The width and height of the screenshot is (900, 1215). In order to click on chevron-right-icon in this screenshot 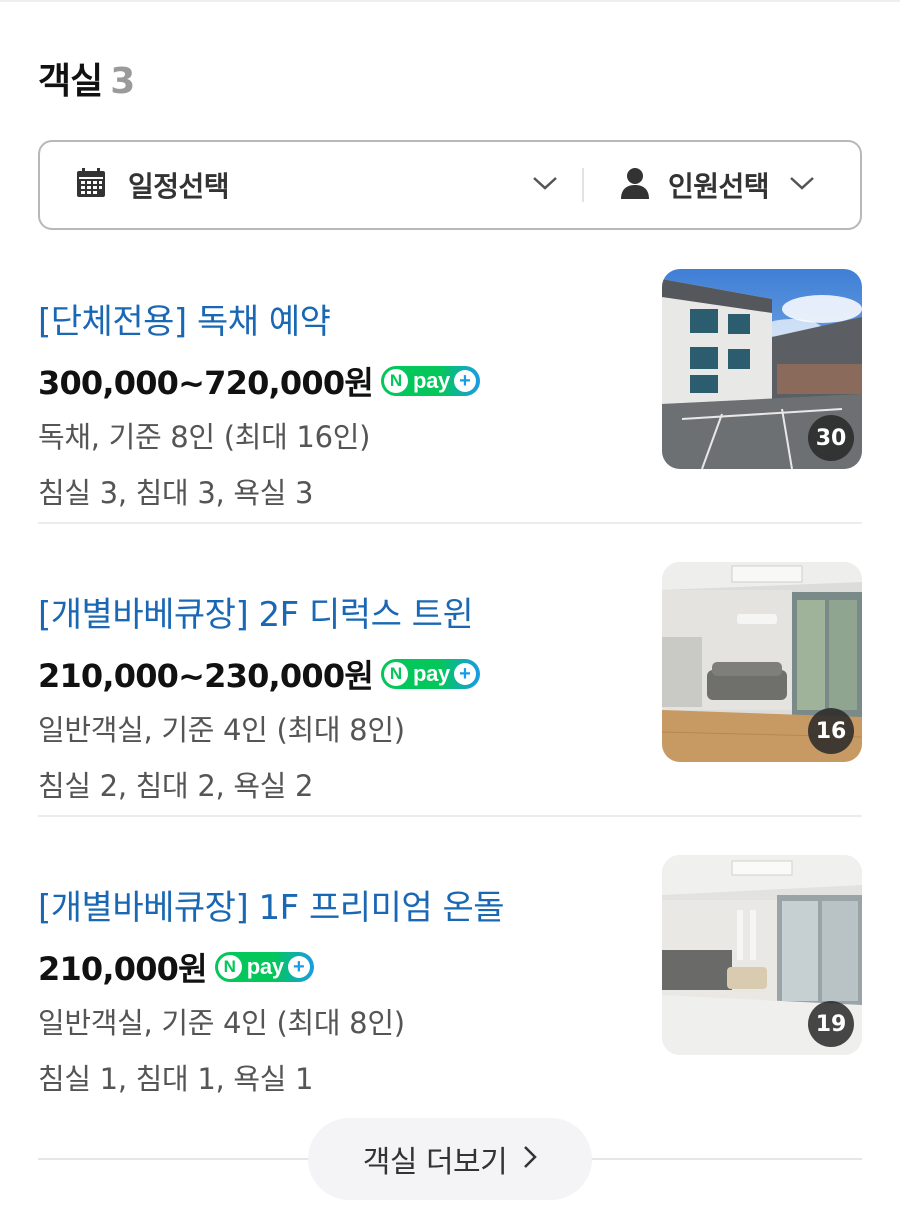, I will do `click(530, 1159)`.